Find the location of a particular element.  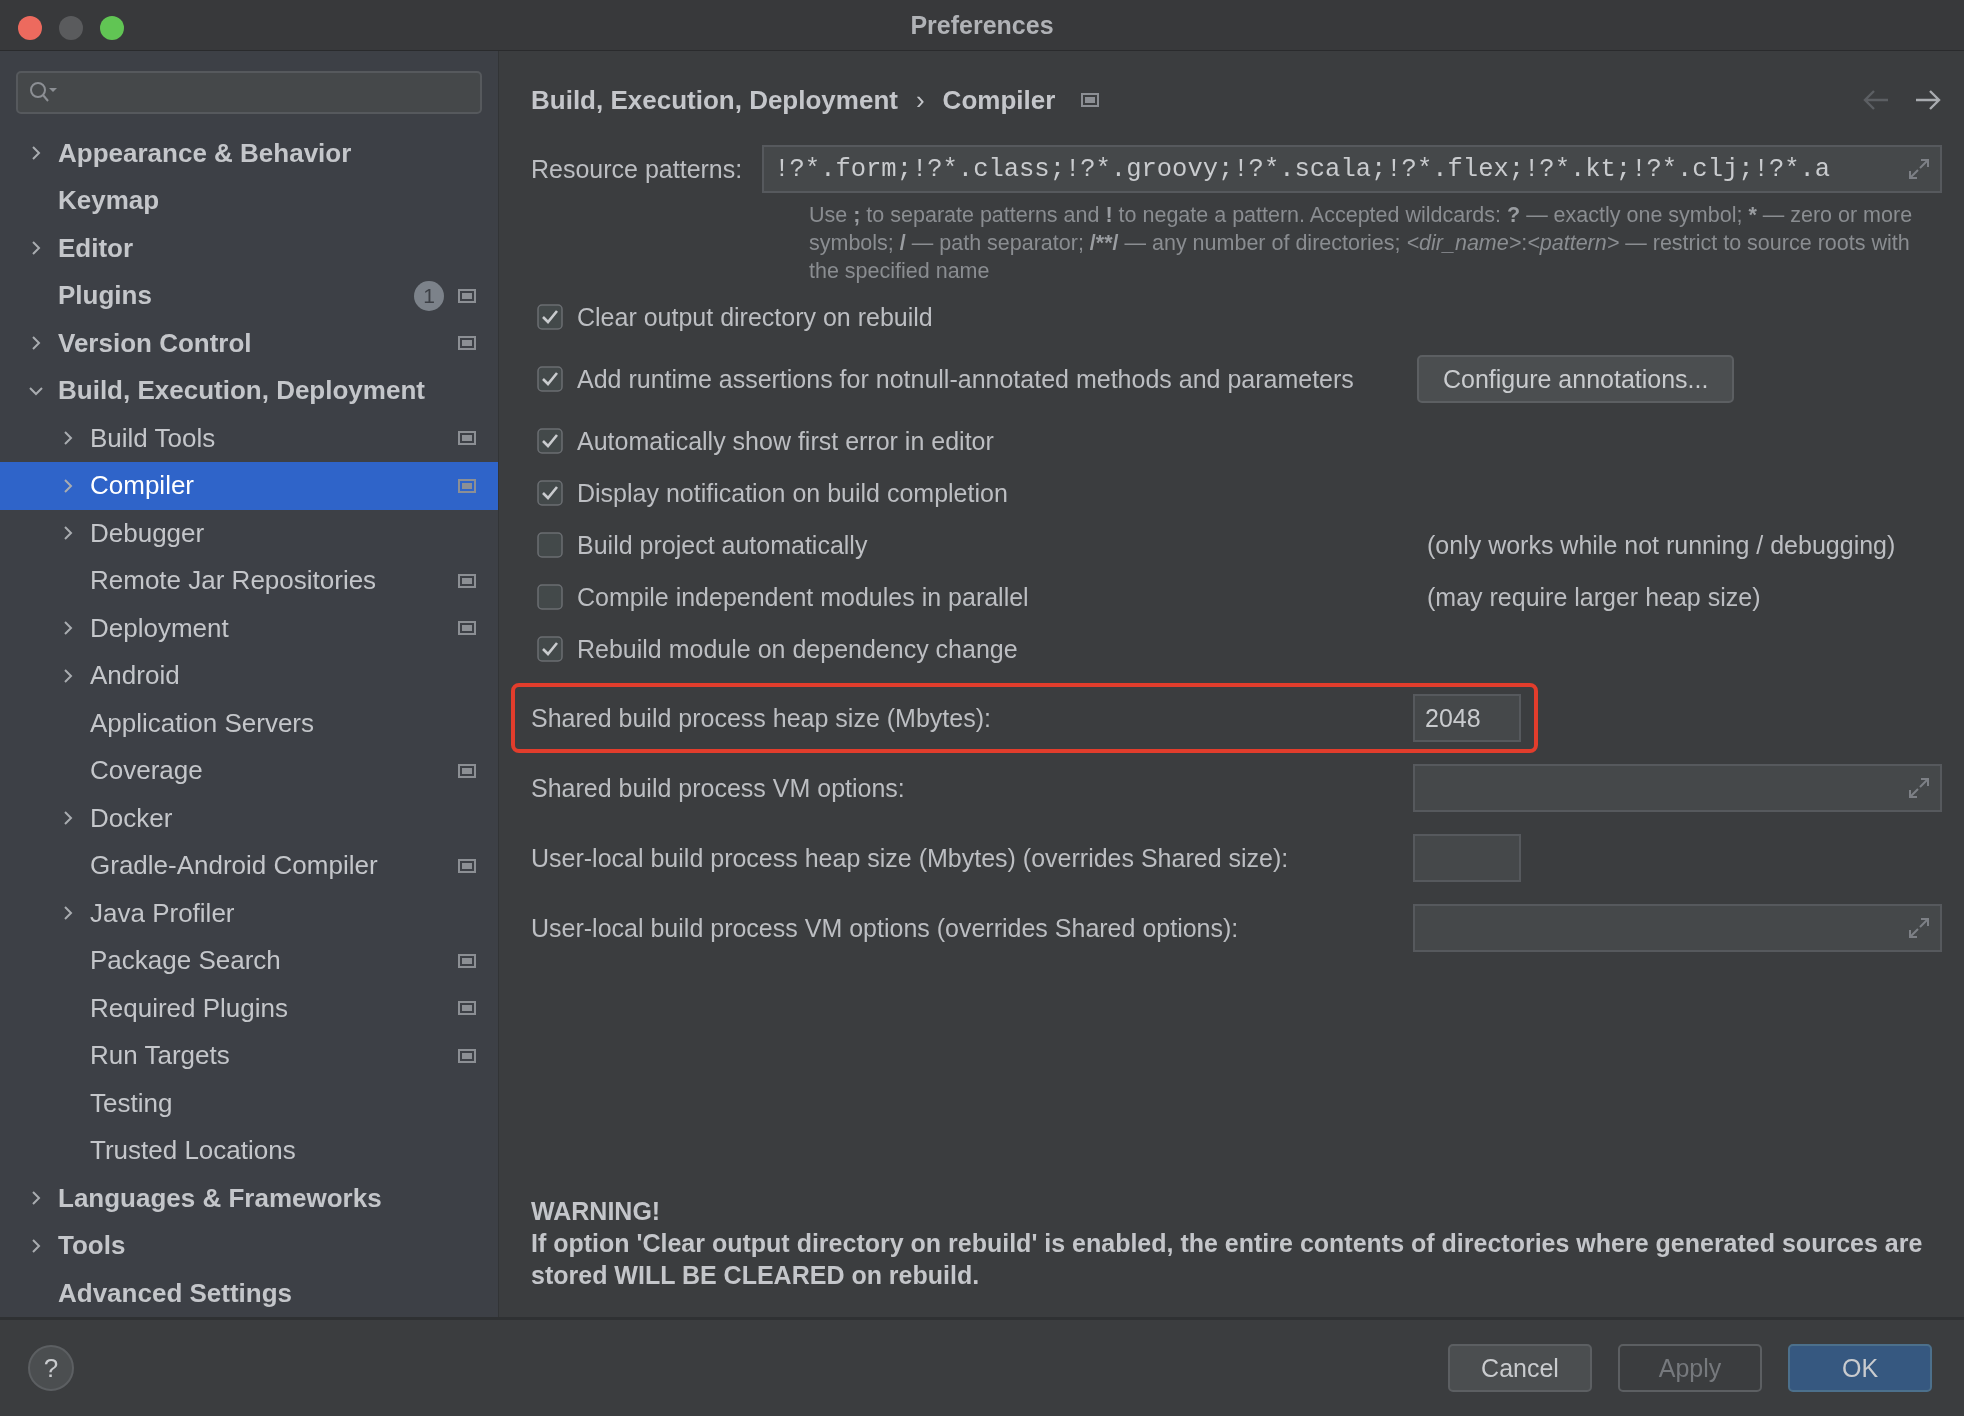

sidebar-item-label: Build Tools is located at coordinates (153, 438).